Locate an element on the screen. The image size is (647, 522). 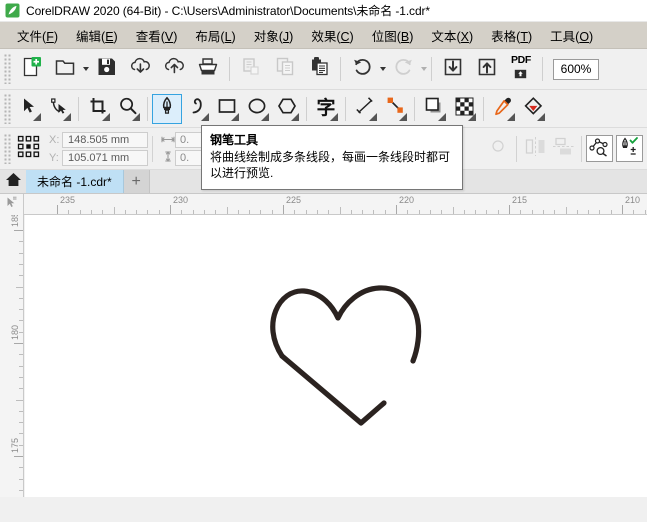
copy-button is located at coordinates (285, 69).